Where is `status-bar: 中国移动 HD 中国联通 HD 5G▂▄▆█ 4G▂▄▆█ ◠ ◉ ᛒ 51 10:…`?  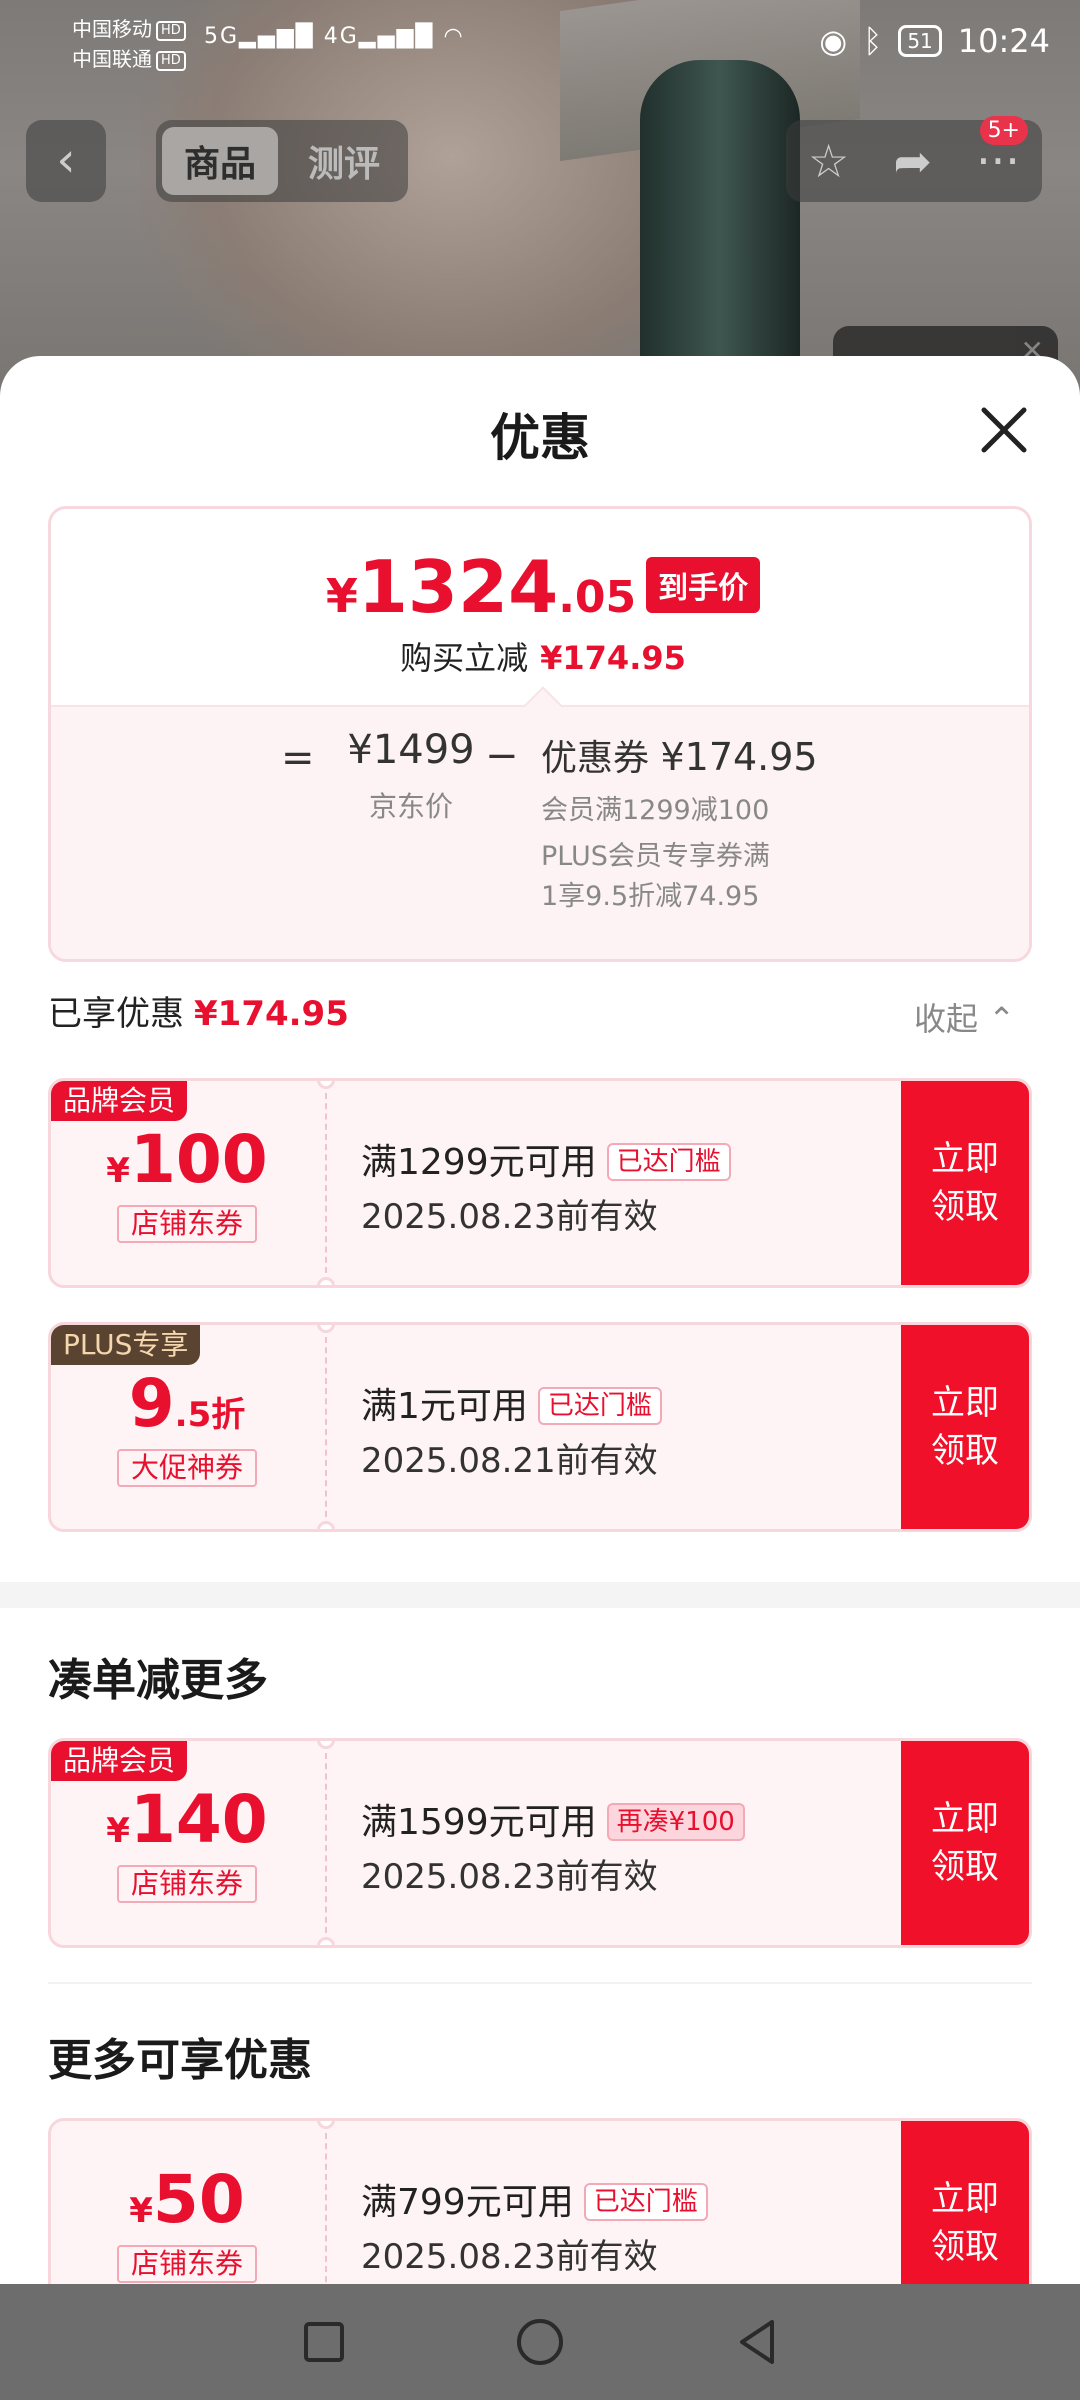
status-bar: 中国移动 HD 中国联通 HD 5G▂▄▆█ 4G▂▄▆█ ◠ ◉ ᛒ 51 10:… is located at coordinates (540, 45).